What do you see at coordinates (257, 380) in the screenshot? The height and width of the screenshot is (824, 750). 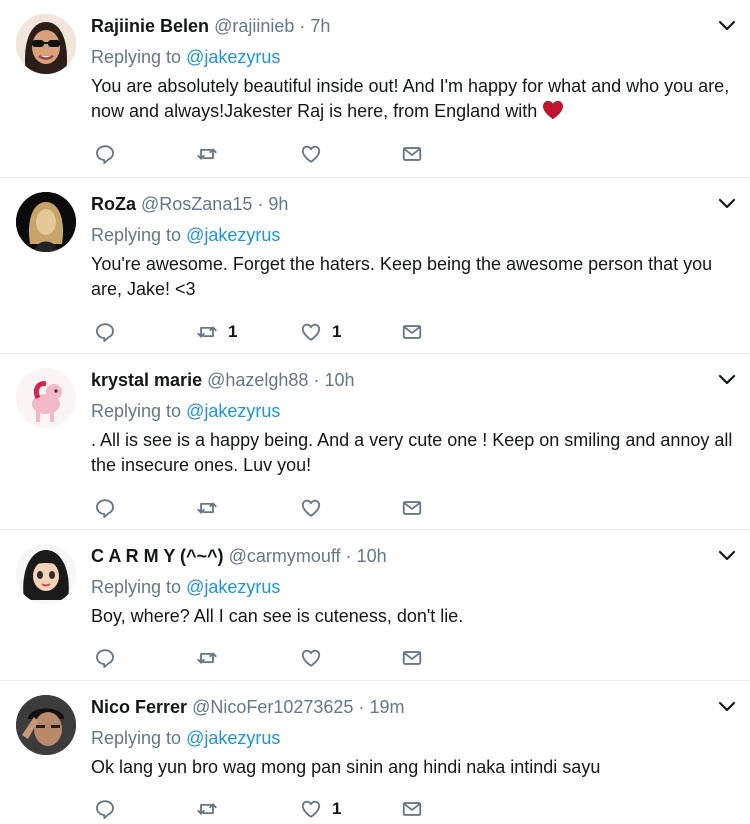 I see `user-handle: @hazelgh88` at bounding box center [257, 380].